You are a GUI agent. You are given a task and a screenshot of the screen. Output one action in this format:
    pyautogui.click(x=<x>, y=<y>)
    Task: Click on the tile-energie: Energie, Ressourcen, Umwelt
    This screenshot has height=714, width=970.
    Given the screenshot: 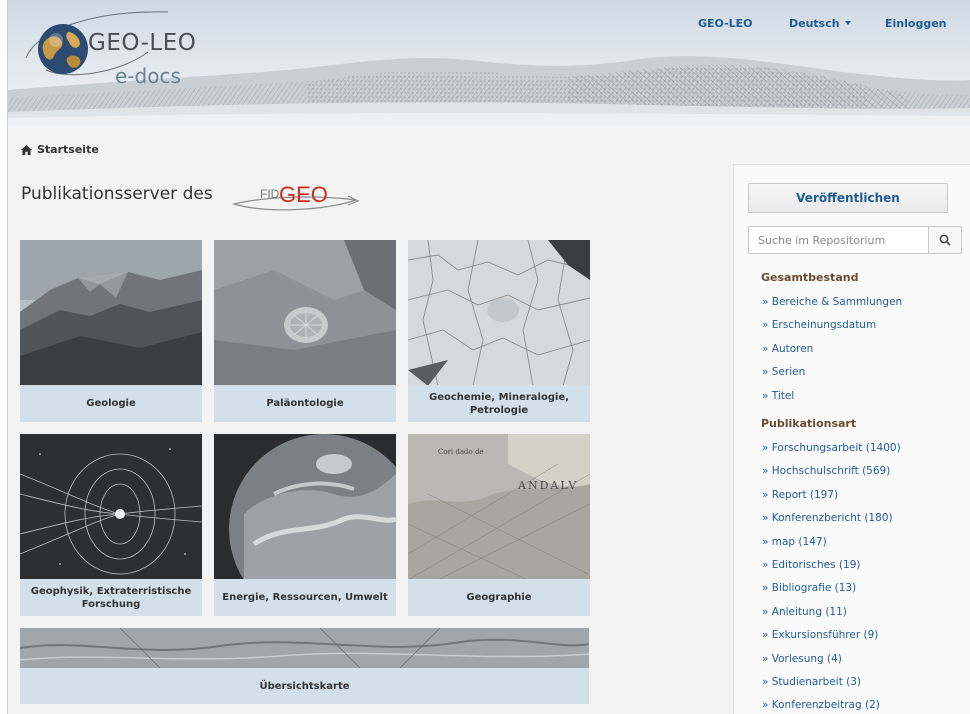 What is the action you would take?
    pyautogui.click(x=305, y=525)
    